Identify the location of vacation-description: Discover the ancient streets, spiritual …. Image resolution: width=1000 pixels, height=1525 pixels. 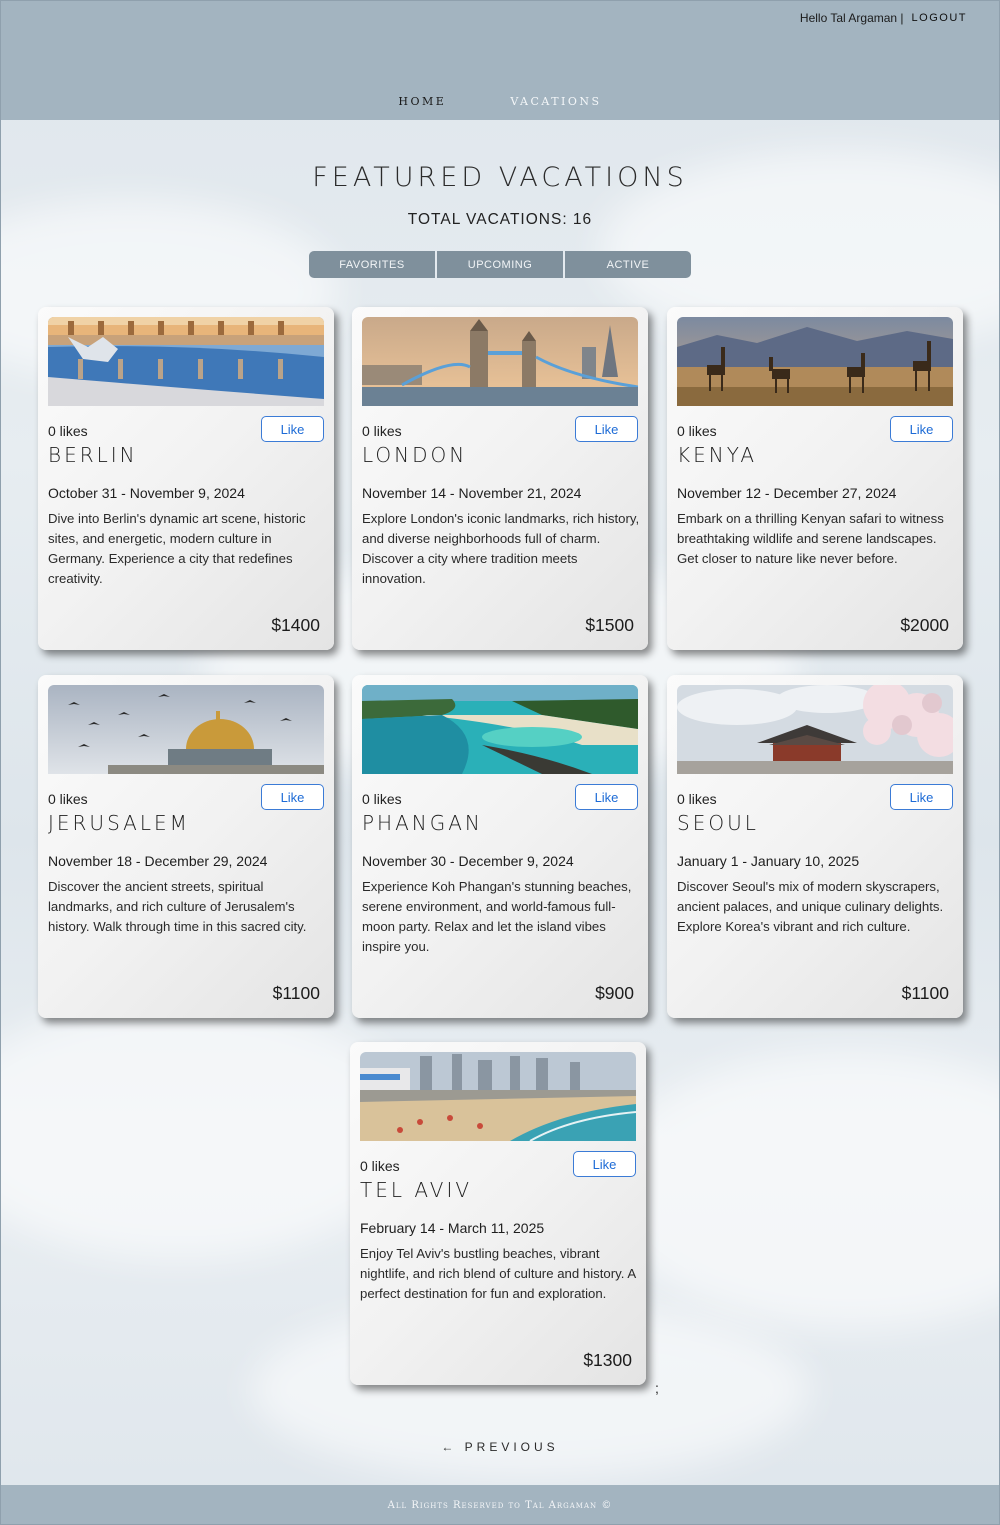
(177, 906).